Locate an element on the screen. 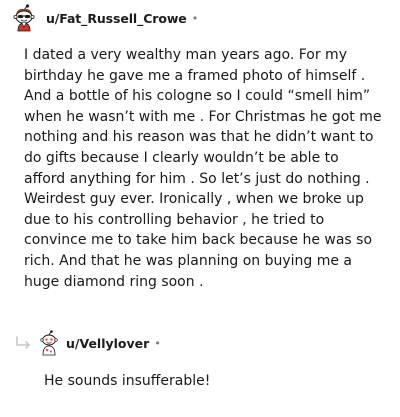 This screenshot has height=417, width=400. comment-header: u/Fat_Russell_Crowe • is located at coordinates (104, 18).